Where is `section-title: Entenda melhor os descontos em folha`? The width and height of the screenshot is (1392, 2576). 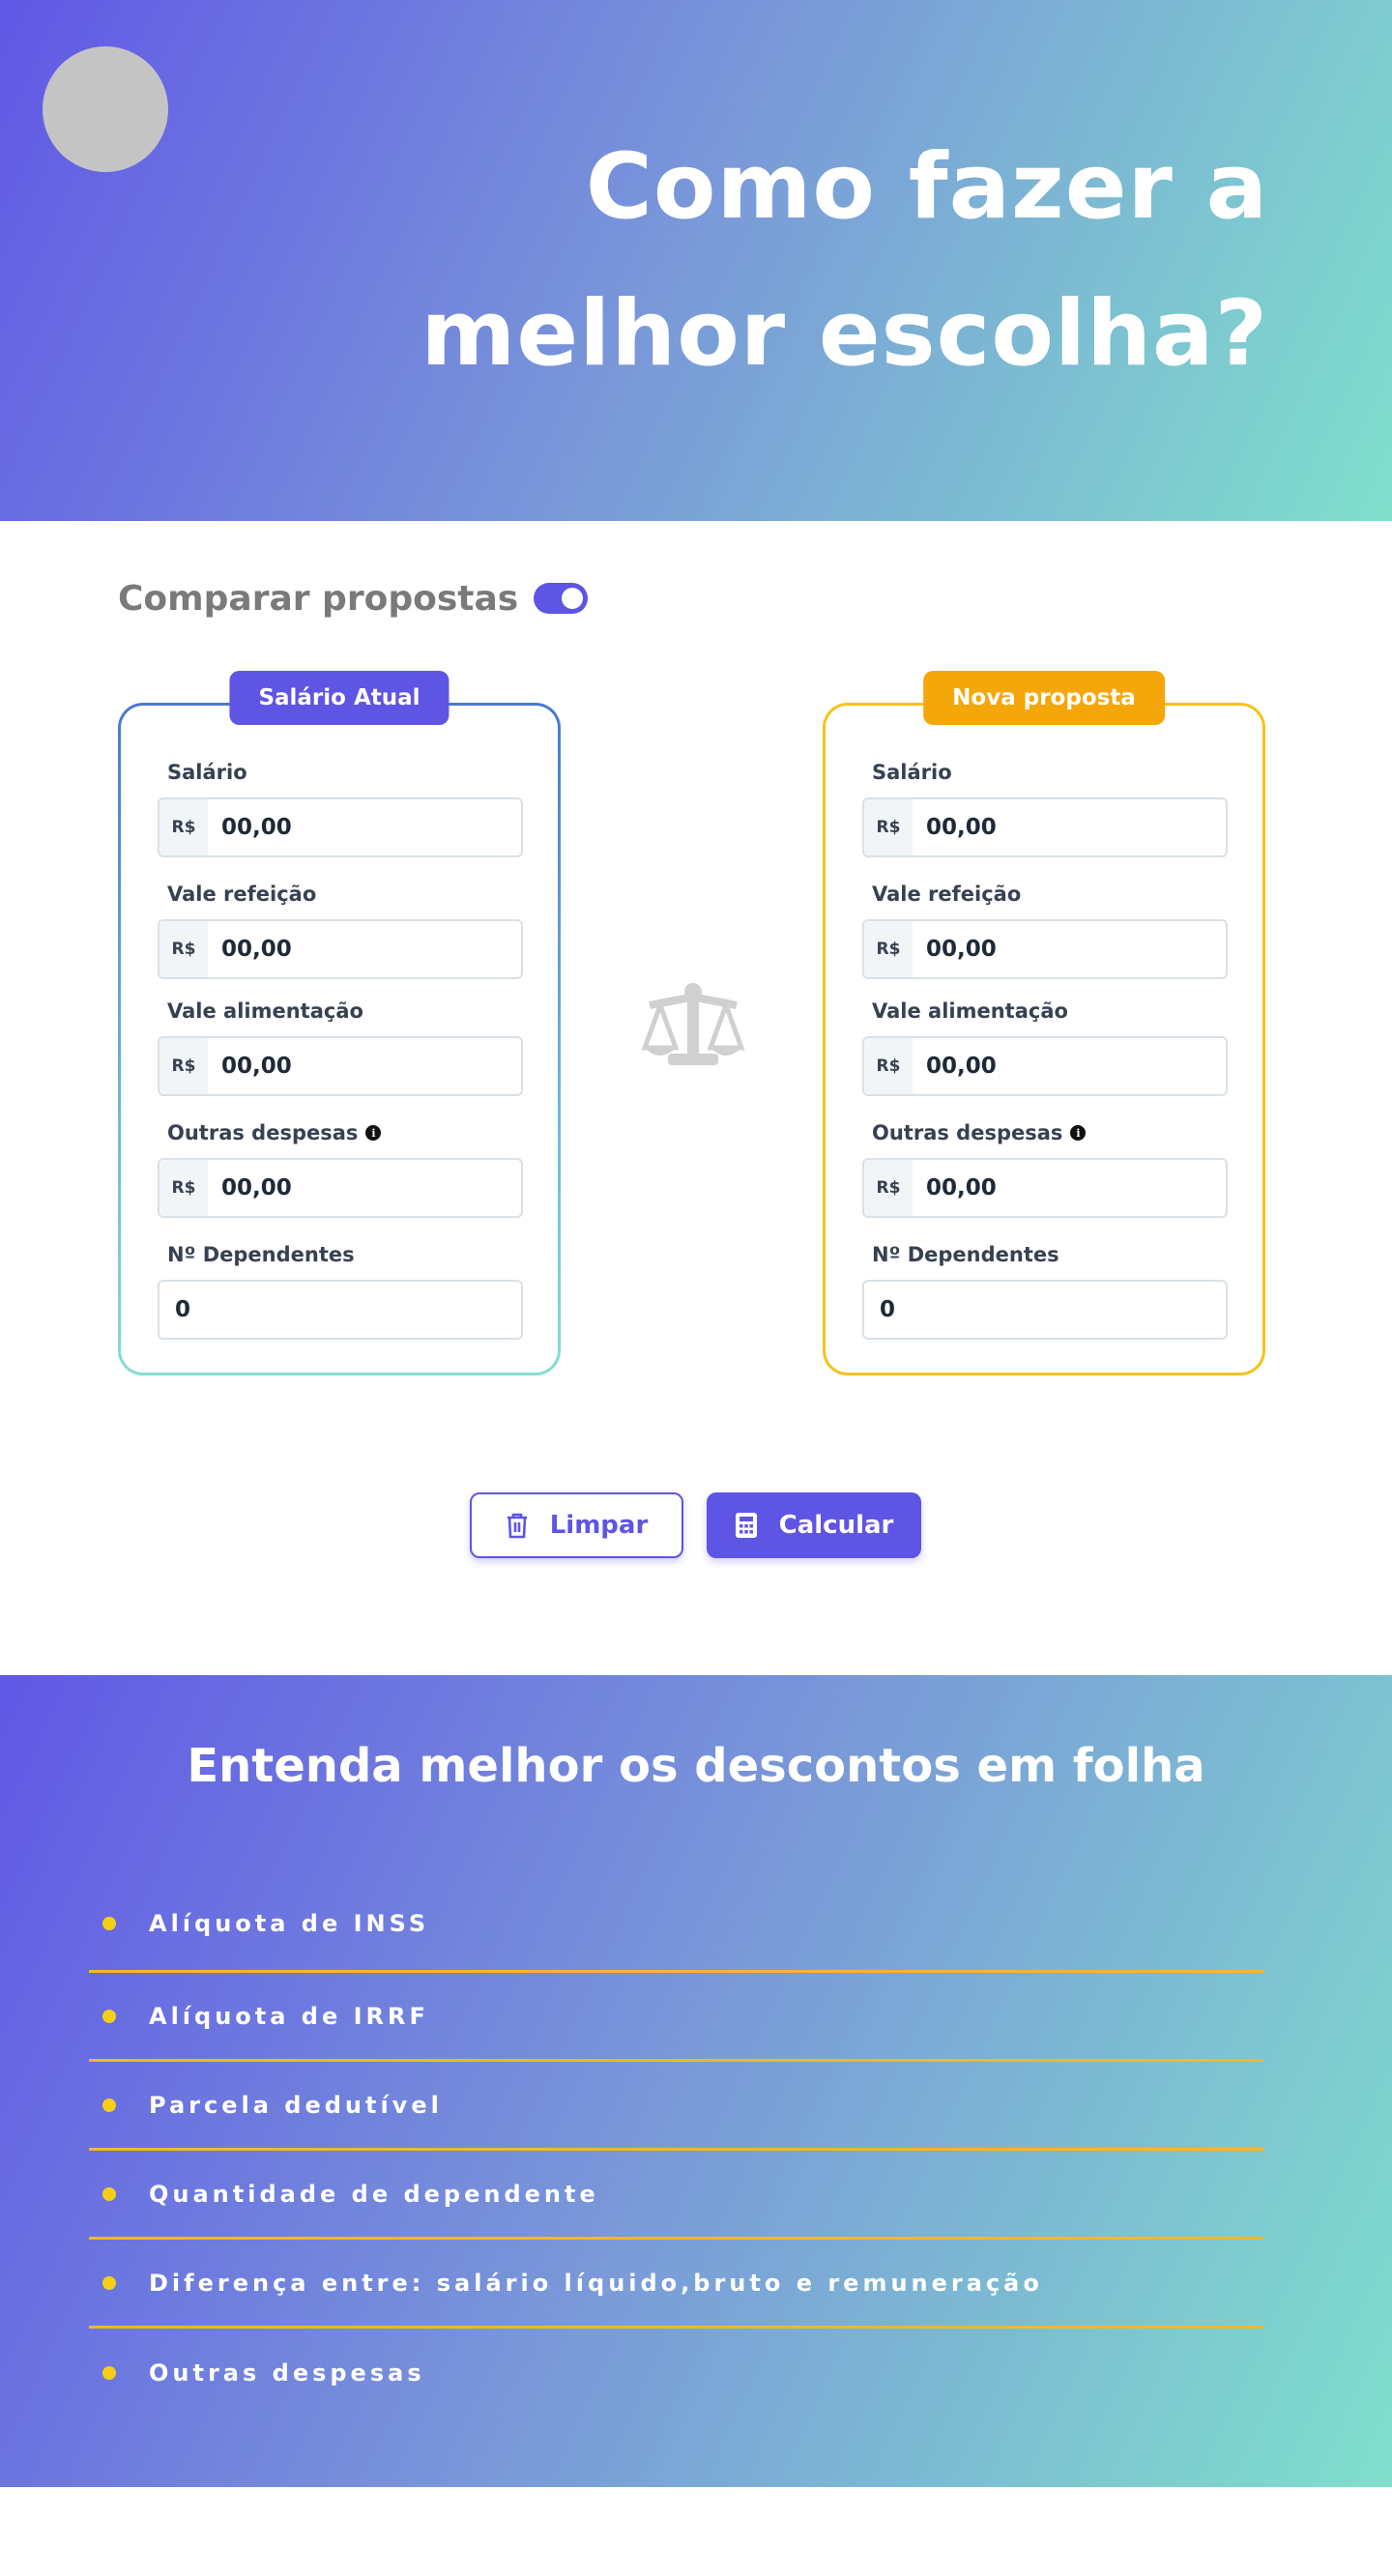 section-title: Entenda melhor os descontos em folha is located at coordinates (696, 1766).